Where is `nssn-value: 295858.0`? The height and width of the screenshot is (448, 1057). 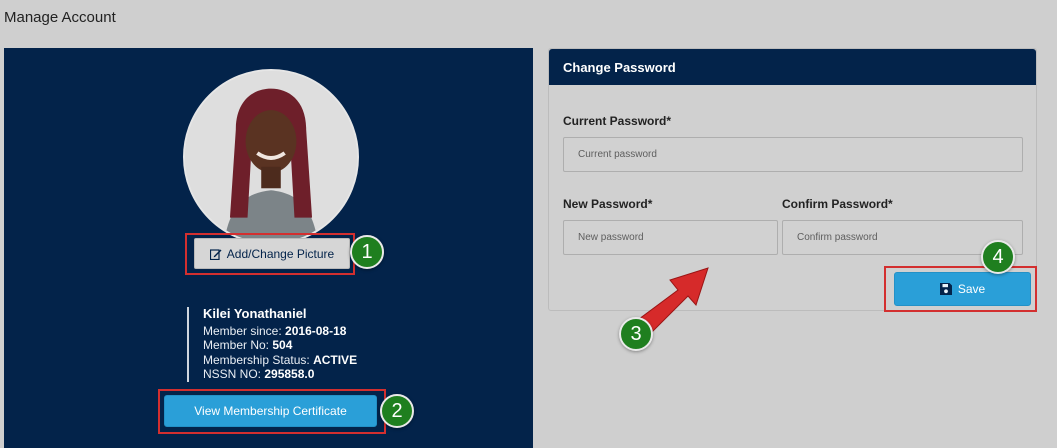
nssn-value: 295858.0 is located at coordinates (289, 374).